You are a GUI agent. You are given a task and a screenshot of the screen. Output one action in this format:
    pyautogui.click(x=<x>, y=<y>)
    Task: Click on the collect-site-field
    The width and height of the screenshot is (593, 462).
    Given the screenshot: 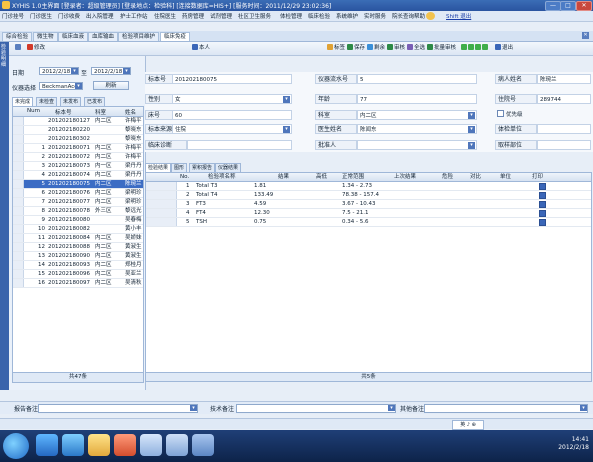 What is the action you would take?
    pyautogui.click(x=564, y=145)
    